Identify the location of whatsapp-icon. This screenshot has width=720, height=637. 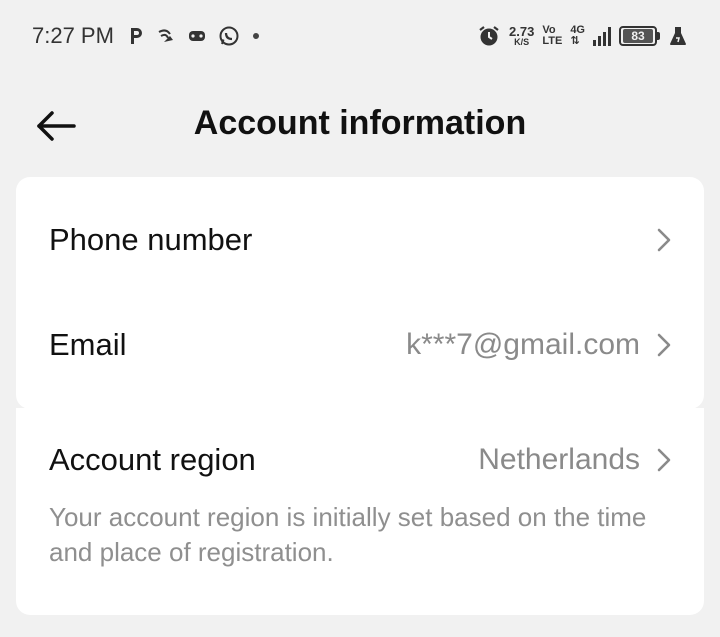
(229, 36).